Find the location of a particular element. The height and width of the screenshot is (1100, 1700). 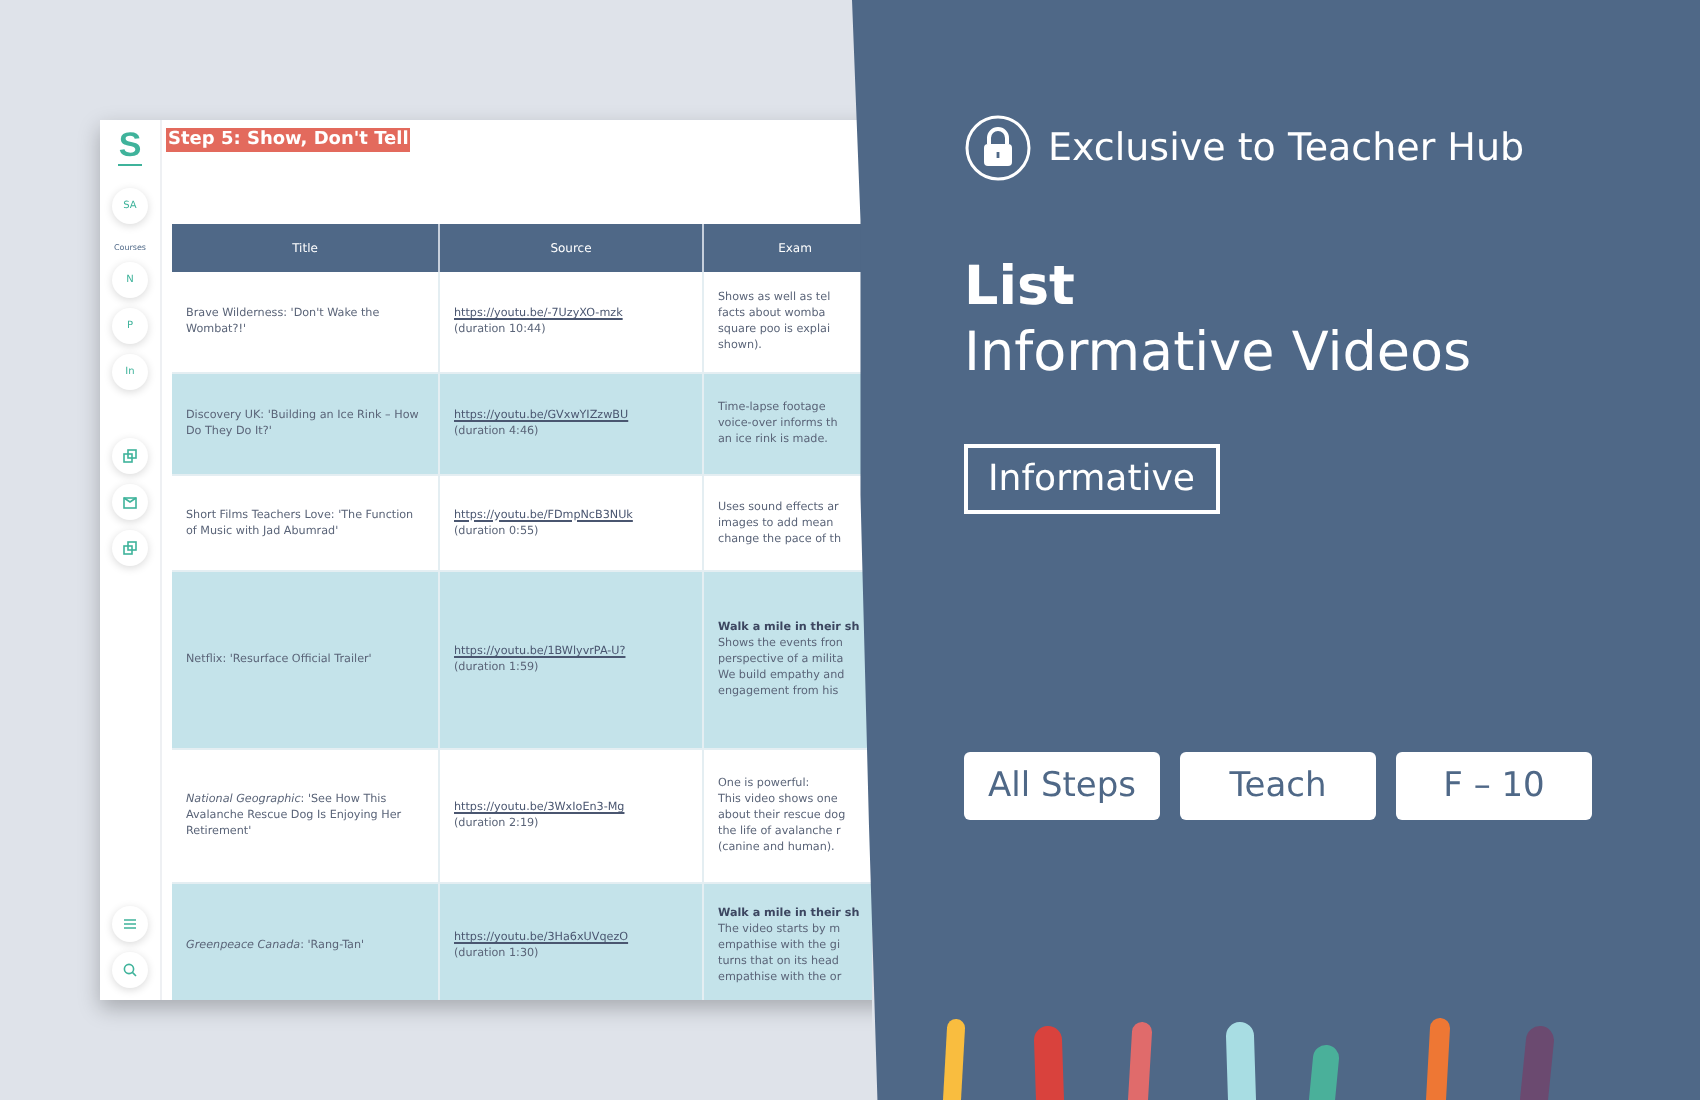

filter-tag: Teach is located at coordinates (1278, 786).